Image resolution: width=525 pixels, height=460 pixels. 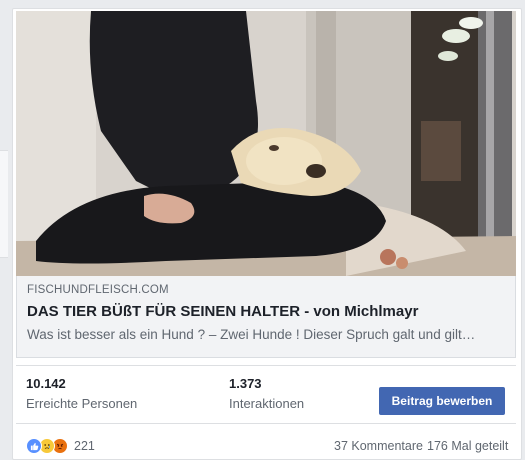 What do you see at coordinates (34, 446) in the screenshot?
I see `like-icon` at bounding box center [34, 446].